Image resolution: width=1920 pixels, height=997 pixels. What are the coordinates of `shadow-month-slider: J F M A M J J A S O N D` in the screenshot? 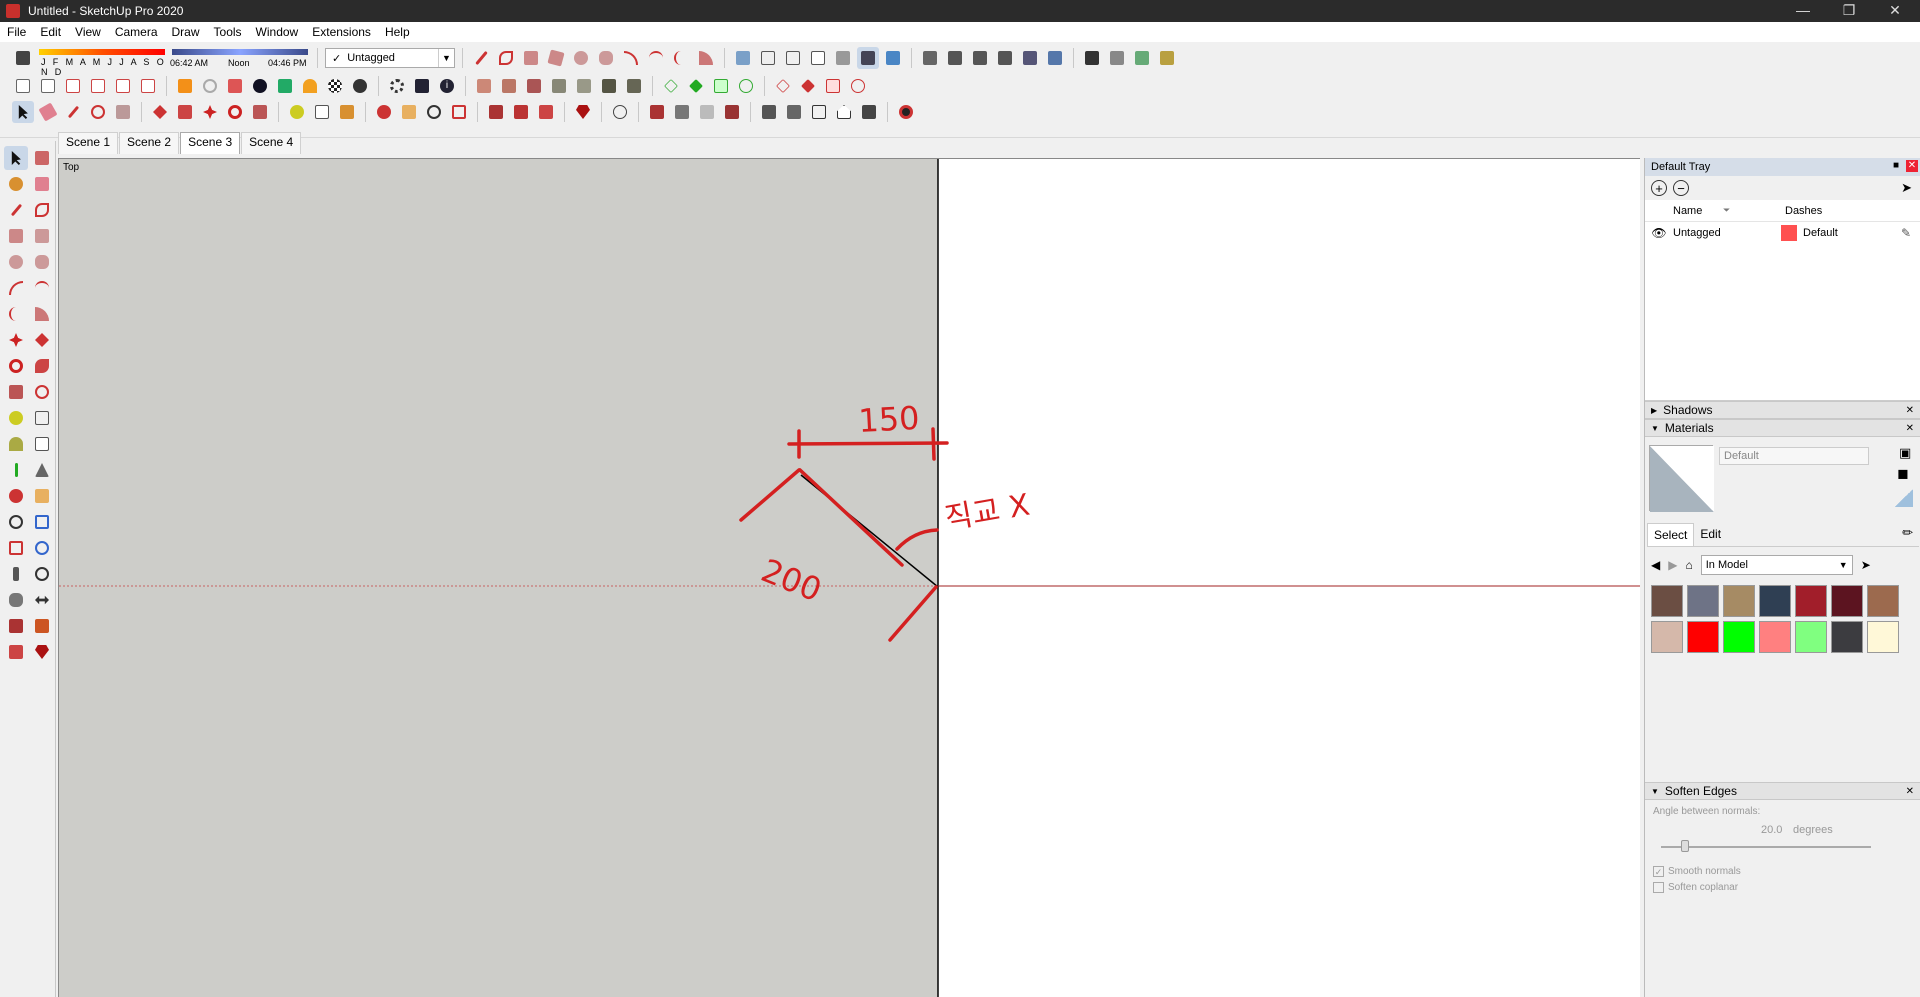 It's located at (102, 62).